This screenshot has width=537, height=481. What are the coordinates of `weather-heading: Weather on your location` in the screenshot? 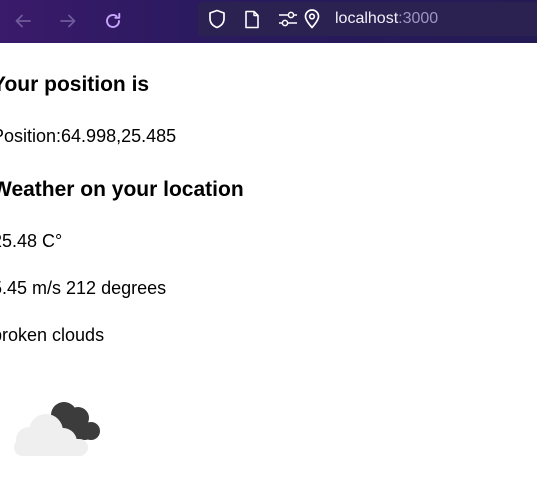 It's located at (122, 189).